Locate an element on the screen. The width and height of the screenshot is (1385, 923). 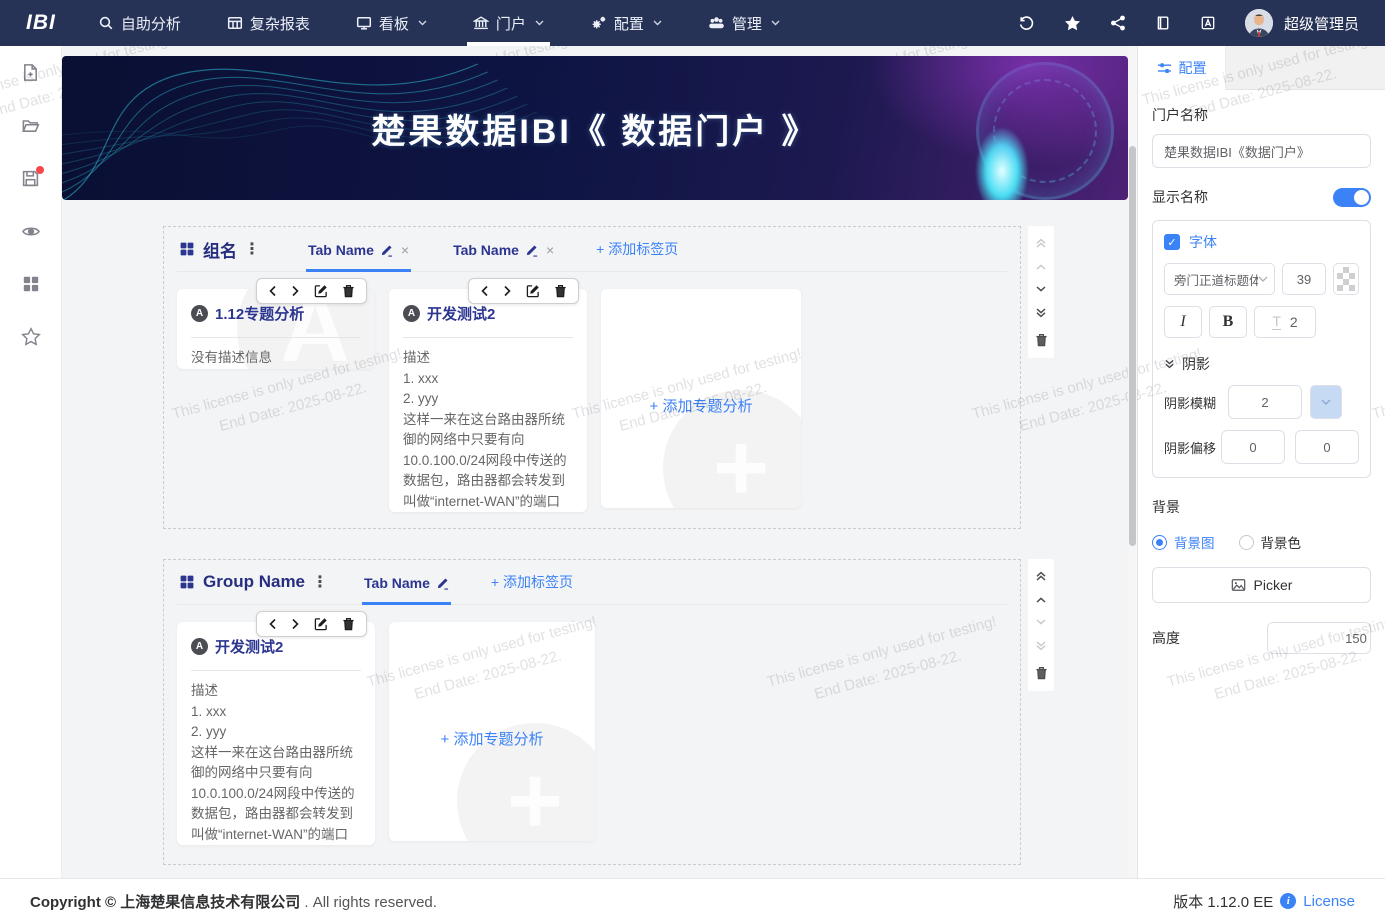
license-link: License is located at coordinates (1329, 901).